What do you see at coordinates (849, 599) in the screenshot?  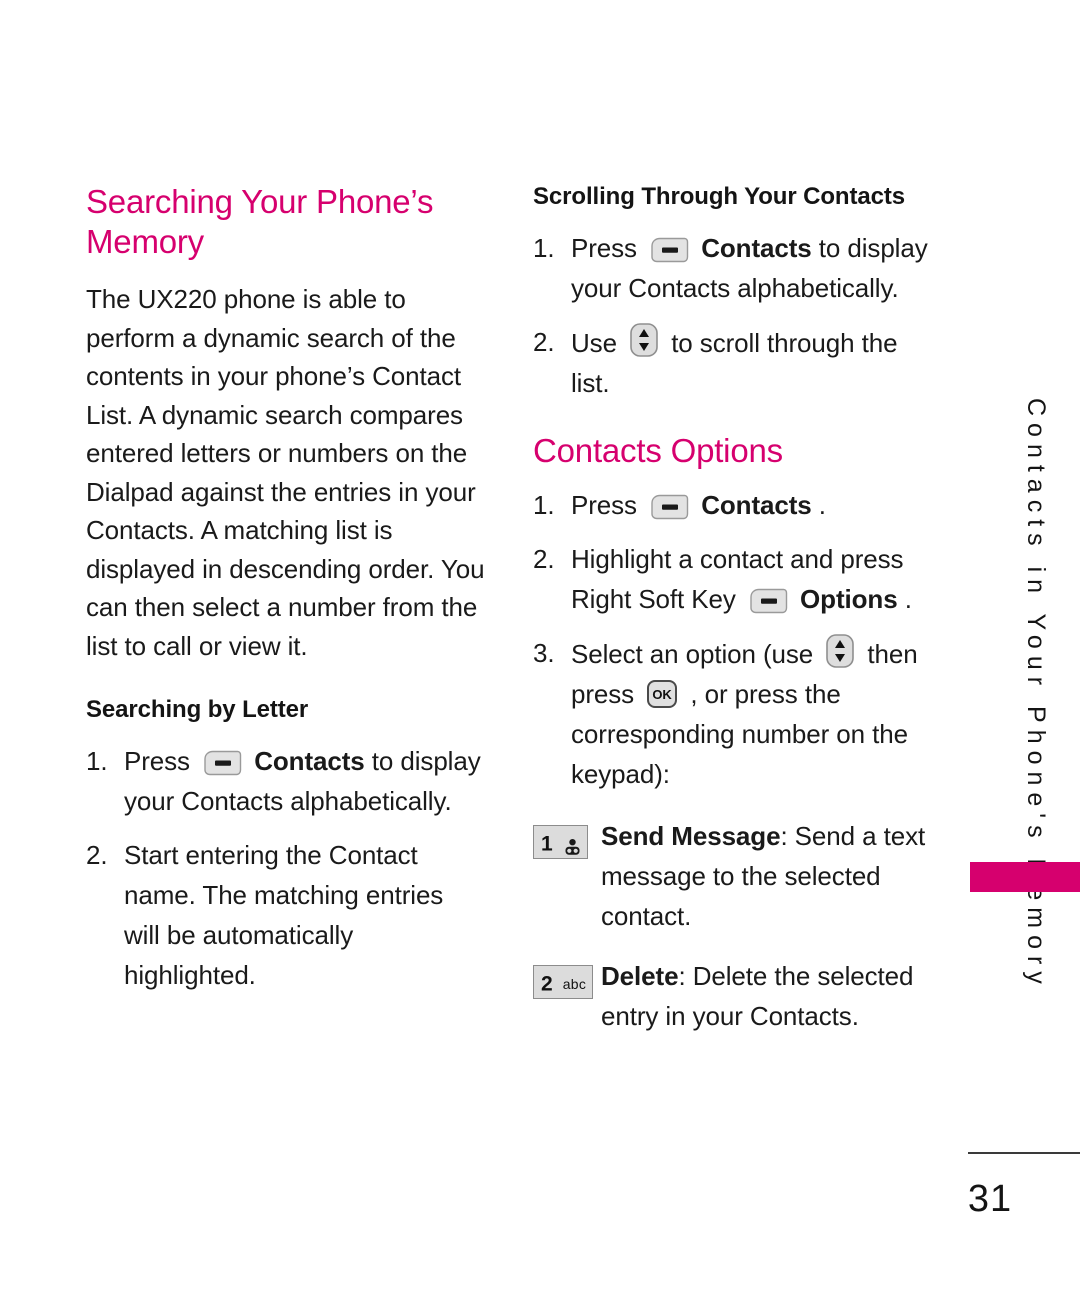 I see `step-text-bold: Options` at bounding box center [849, 599].